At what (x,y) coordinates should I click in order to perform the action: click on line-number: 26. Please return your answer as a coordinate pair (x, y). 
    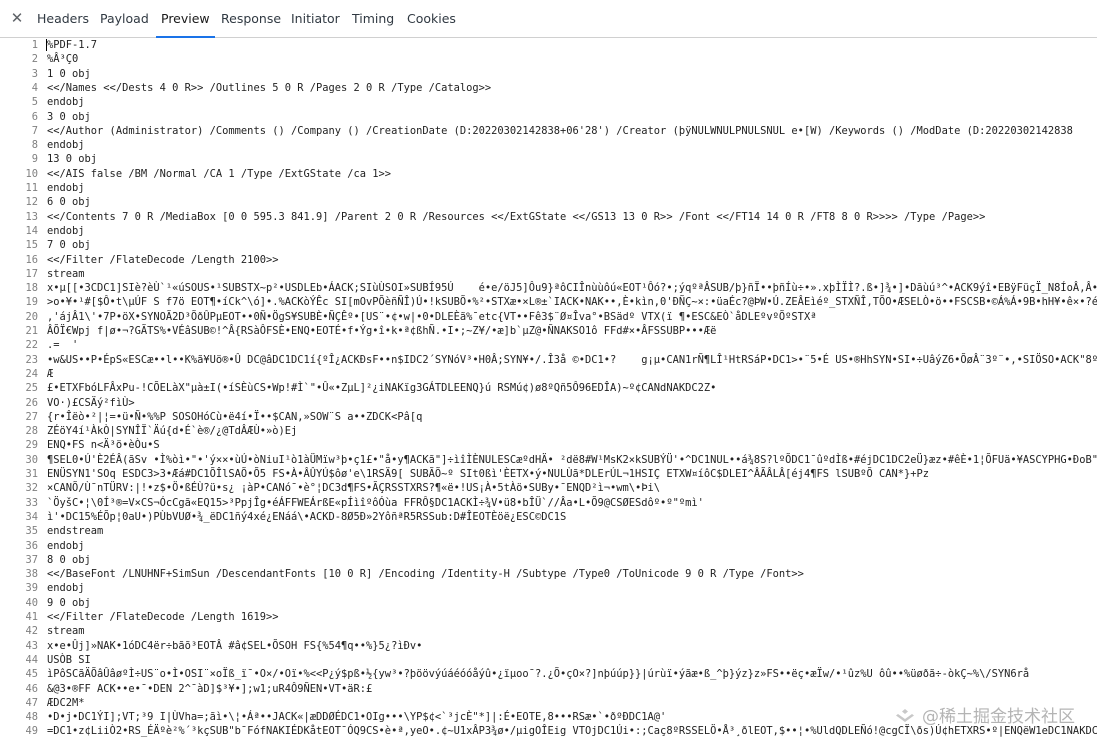
    Looking at the image, I should click on (31, 402).